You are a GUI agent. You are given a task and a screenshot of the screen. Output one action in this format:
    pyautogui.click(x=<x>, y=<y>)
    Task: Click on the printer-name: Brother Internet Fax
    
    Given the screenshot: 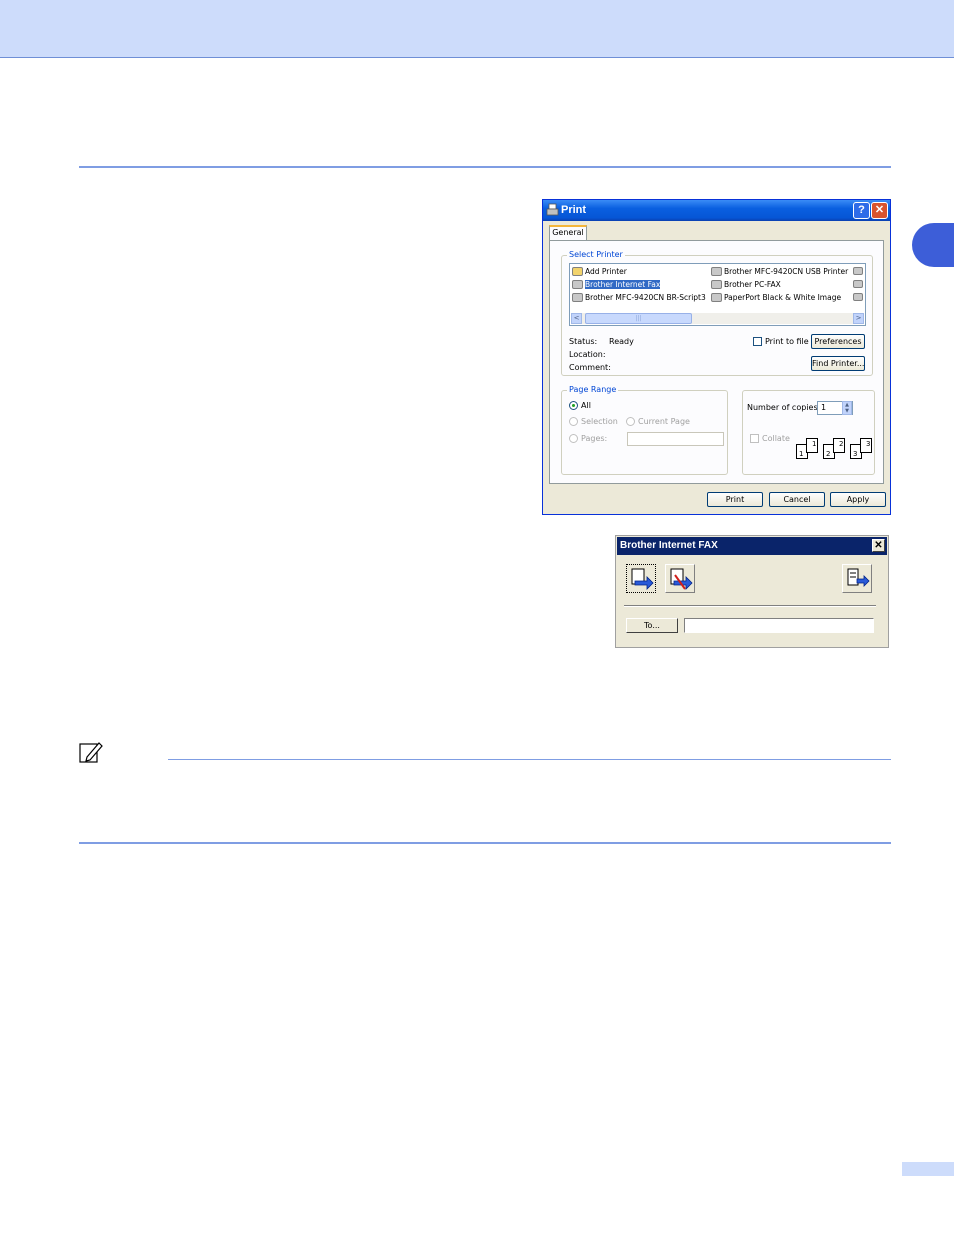 What is the action you would take?
    pyautogui.click(x=623, y=284)
    